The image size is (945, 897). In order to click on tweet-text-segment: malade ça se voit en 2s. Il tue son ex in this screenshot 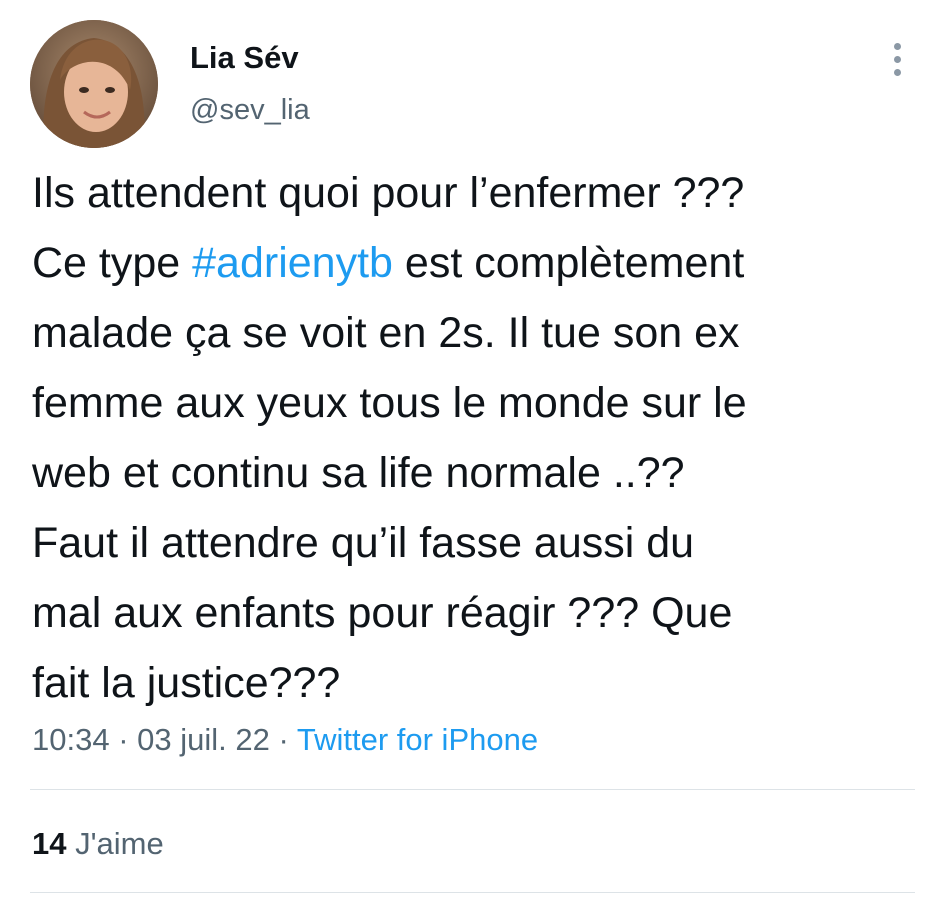, I will do `click(386, 333)`.